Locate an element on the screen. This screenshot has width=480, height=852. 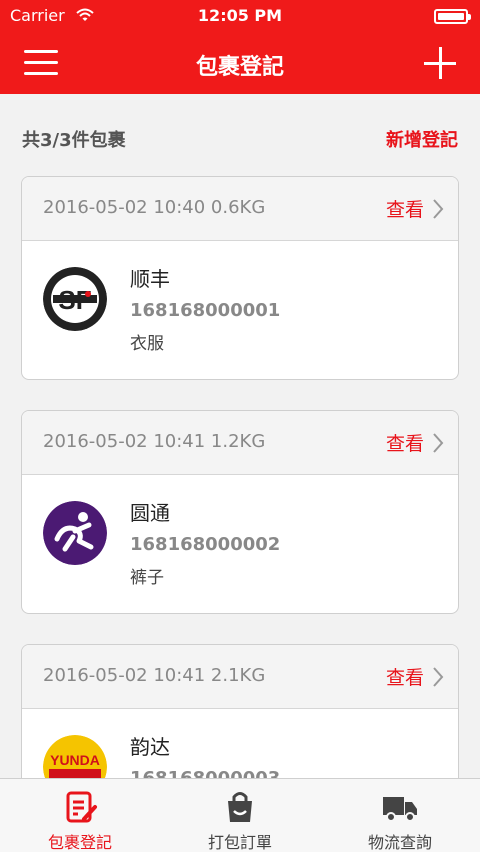
sf-express-logo: SF is located at coordinates (75, 299).